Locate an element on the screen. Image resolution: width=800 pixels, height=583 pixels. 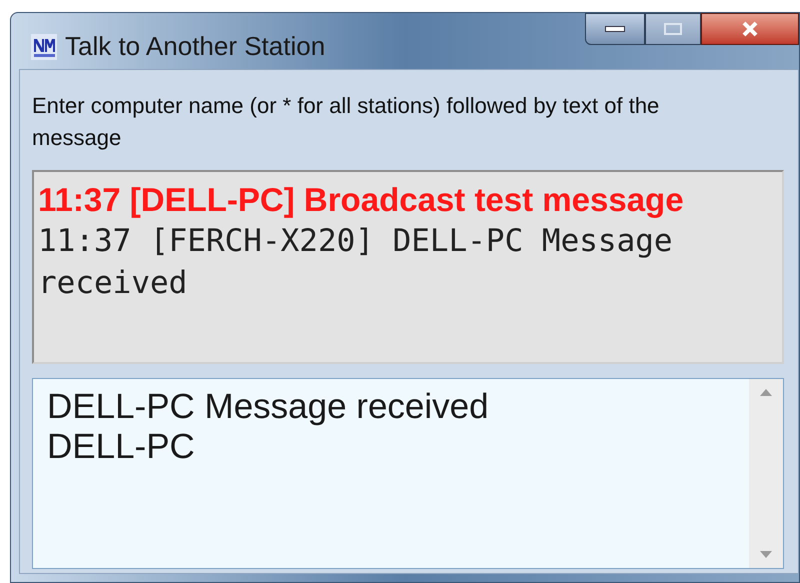
close-button is located at coordinates (750, 29).